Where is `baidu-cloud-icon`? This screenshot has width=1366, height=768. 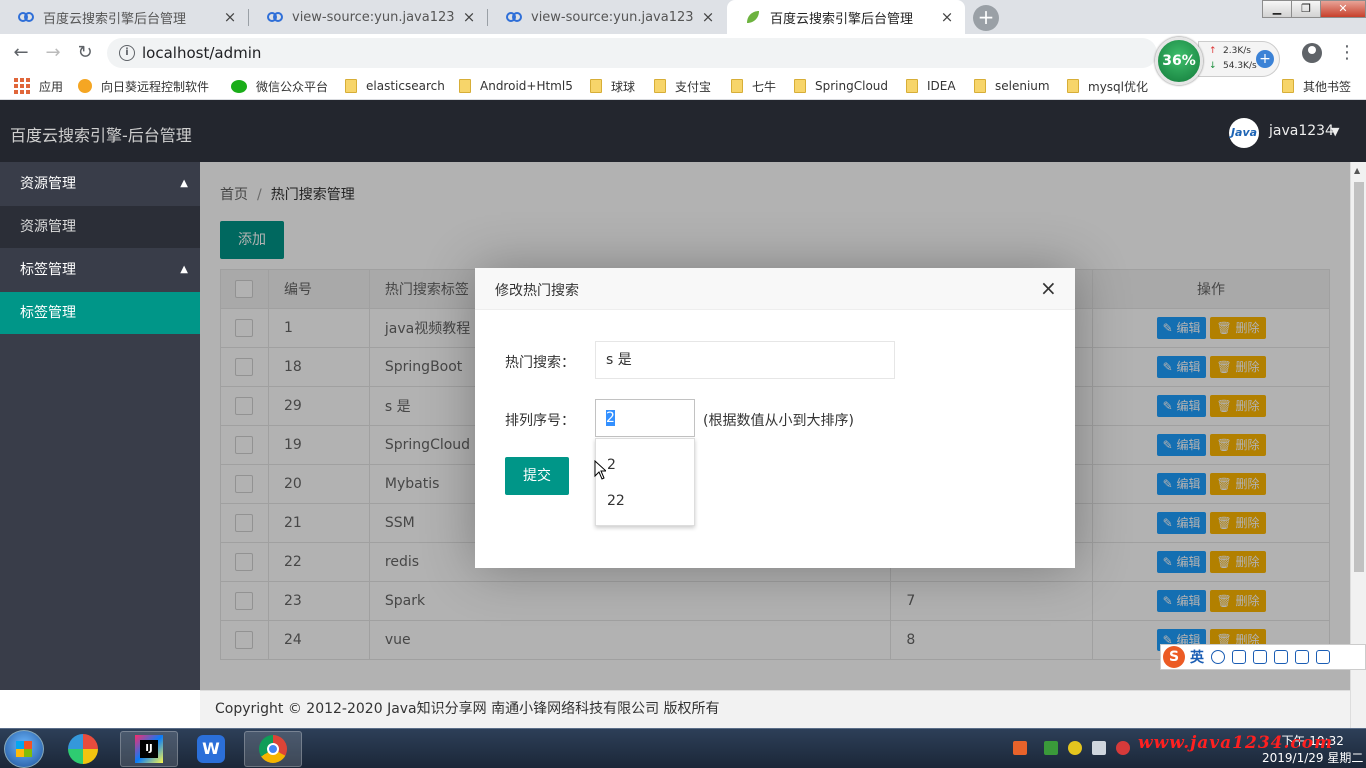 baidu-cloud-icon is located at coordinates (26, 17).